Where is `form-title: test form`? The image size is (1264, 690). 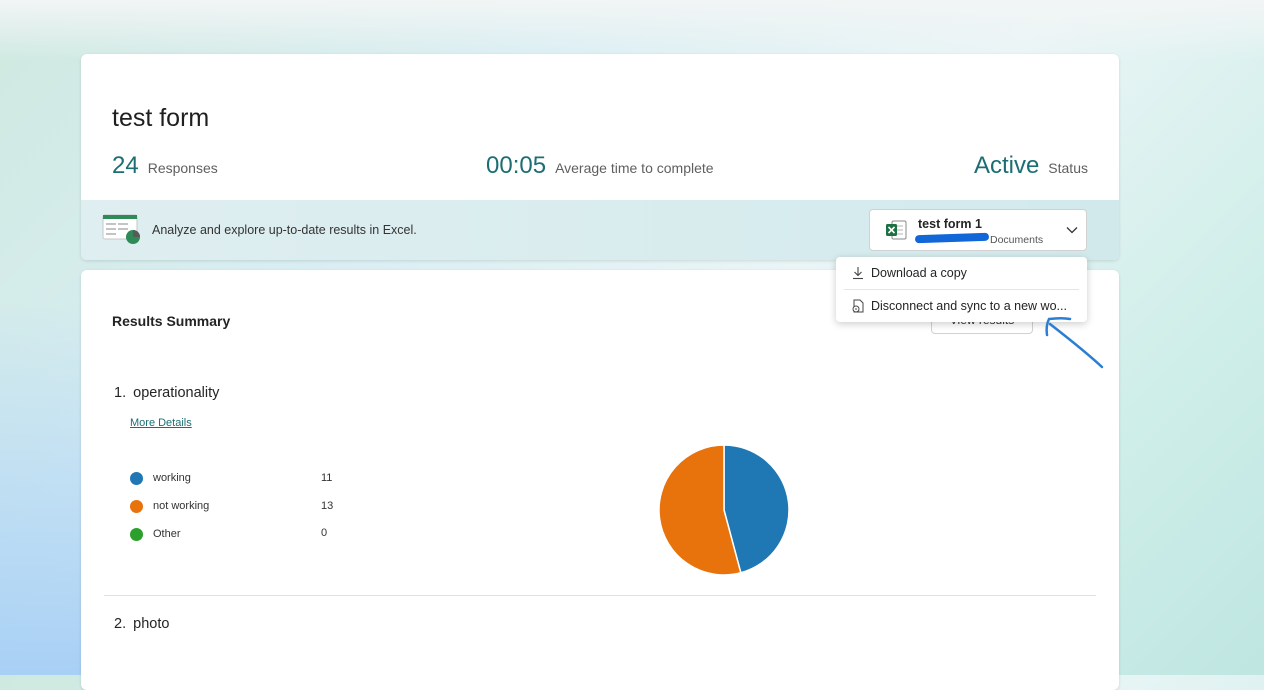
form-title: test form is located at coordinates (161, 118).